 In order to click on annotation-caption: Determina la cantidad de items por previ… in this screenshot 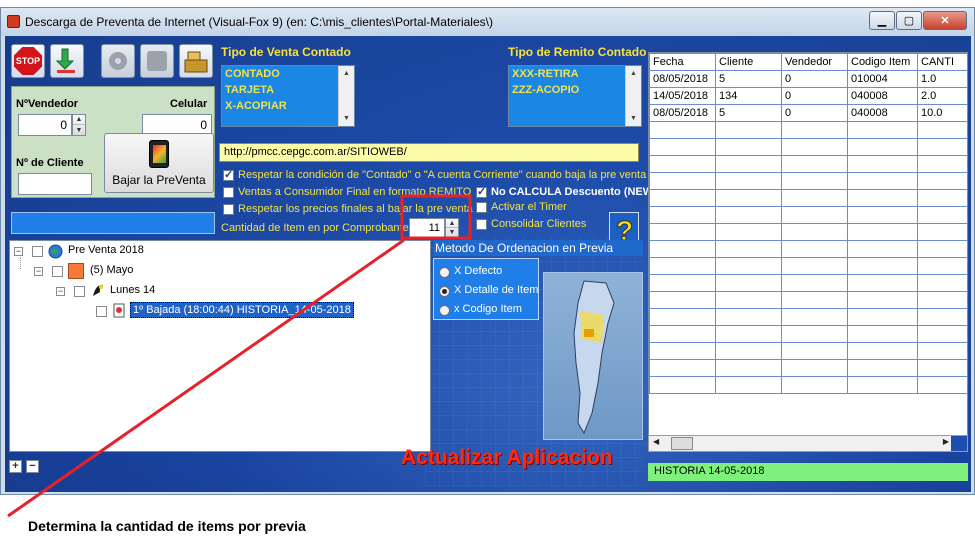, I will do `click(167, 526)`.